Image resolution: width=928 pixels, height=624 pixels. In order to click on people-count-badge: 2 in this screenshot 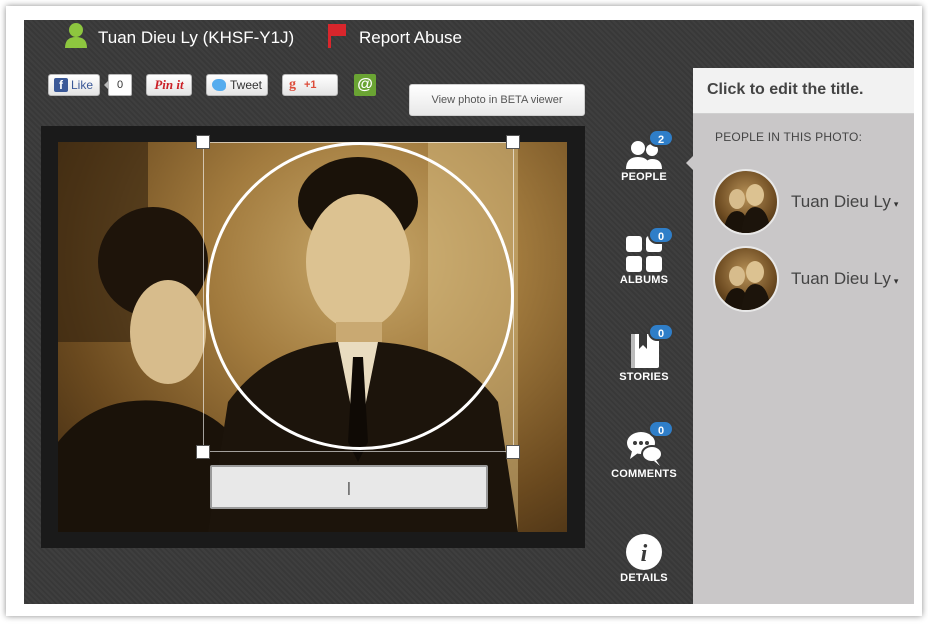, I will do `click(661, 138)`.